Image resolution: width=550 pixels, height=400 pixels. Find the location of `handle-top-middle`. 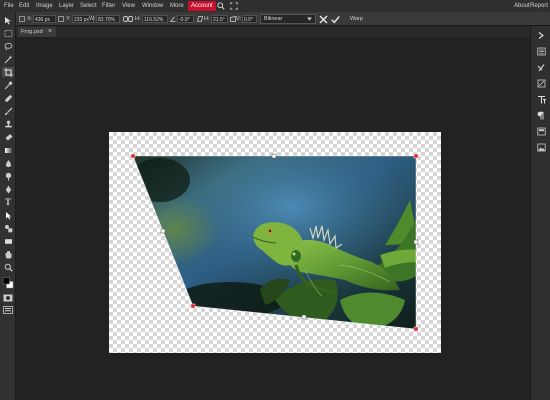

handle-top-middle is located at coordinates (274, 156).